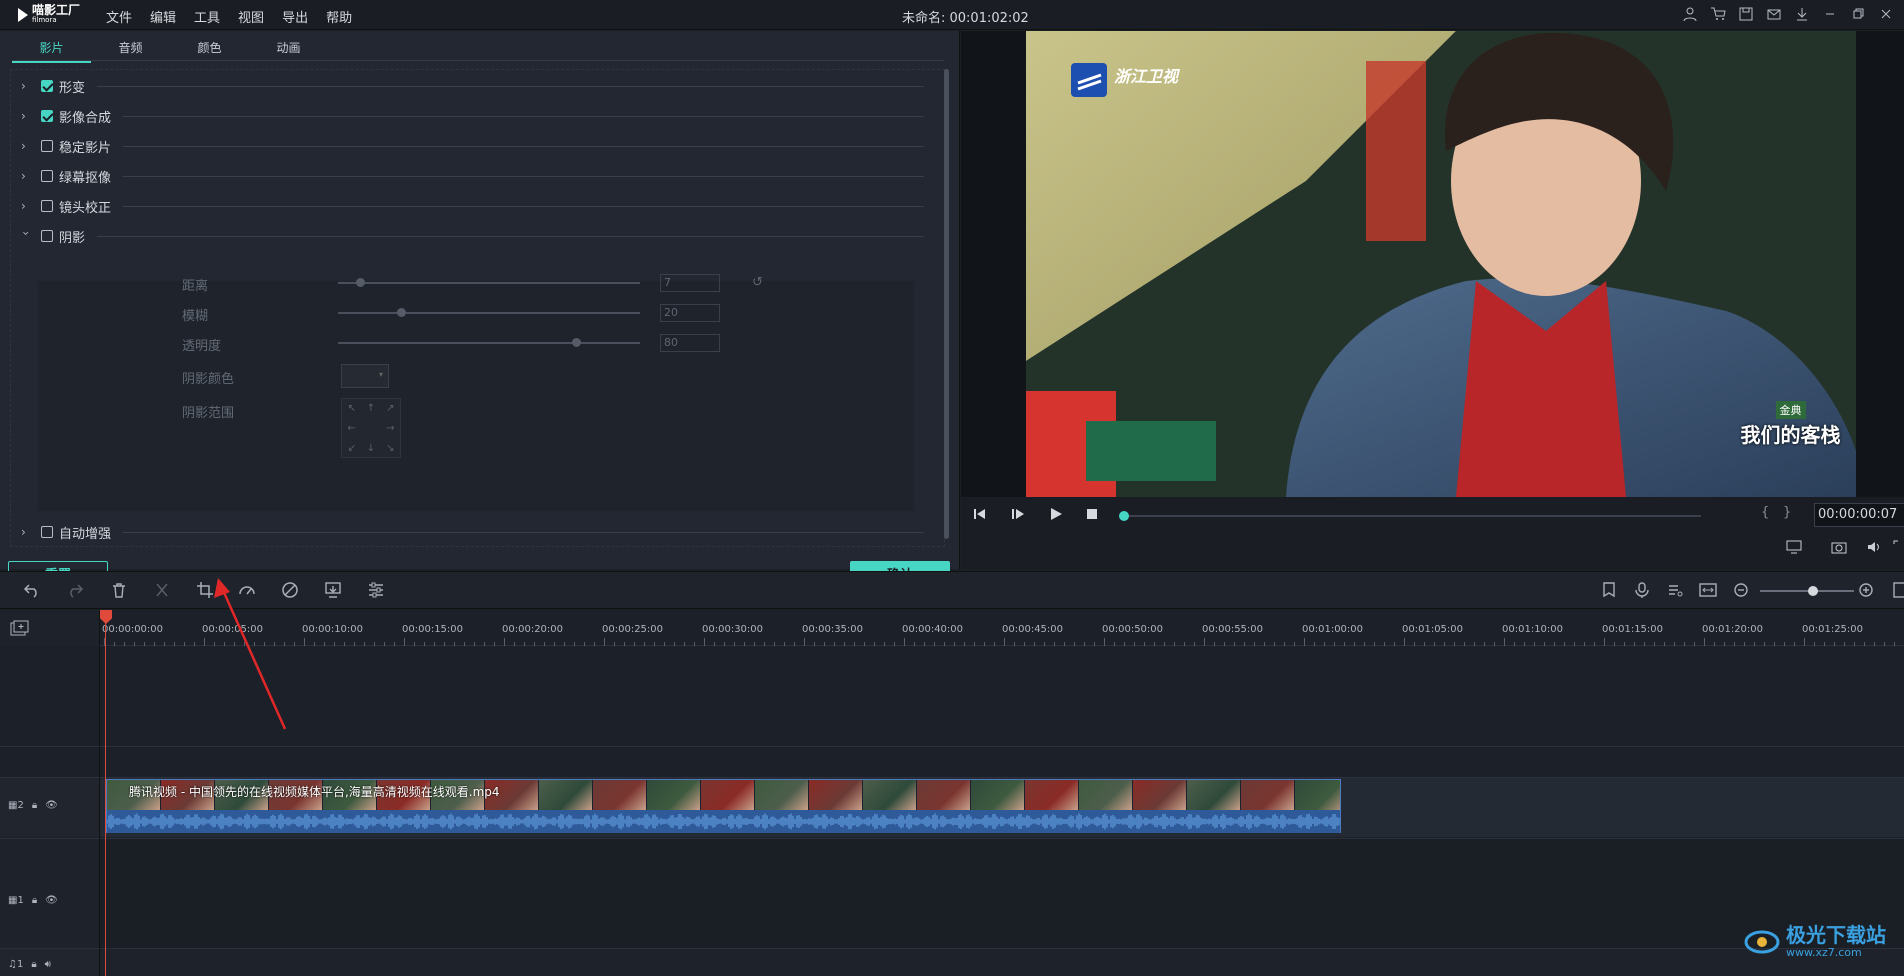 This screenshot has height=976, width=1904. What do you see at coordinates (105, 793) in the screenshot?
I see `playhead-line` at bounding box center [105, 793].